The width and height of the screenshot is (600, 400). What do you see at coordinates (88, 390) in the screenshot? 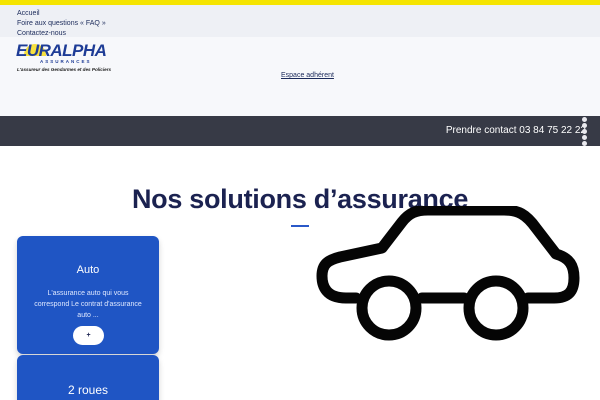
I see `card-title: 2 roues` at bounding box center [88, 390].